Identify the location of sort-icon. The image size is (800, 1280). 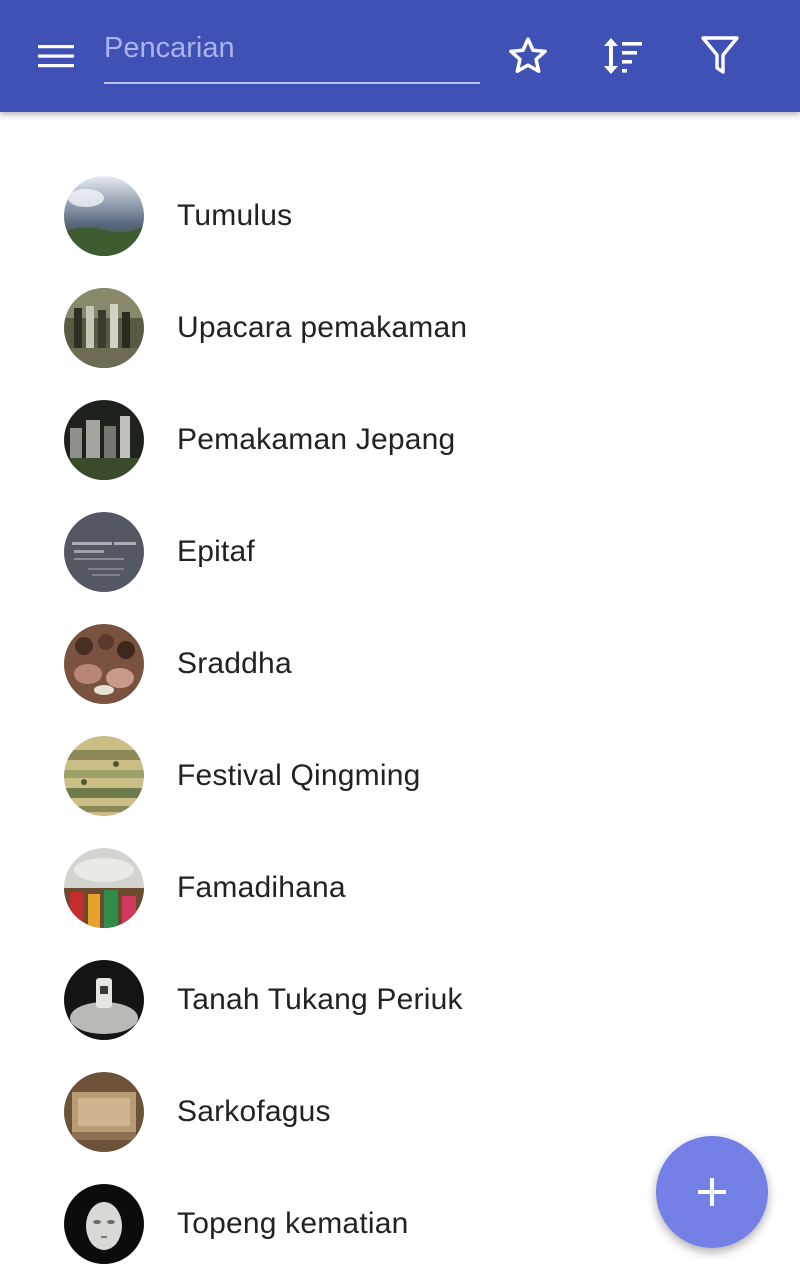
(623, 56).